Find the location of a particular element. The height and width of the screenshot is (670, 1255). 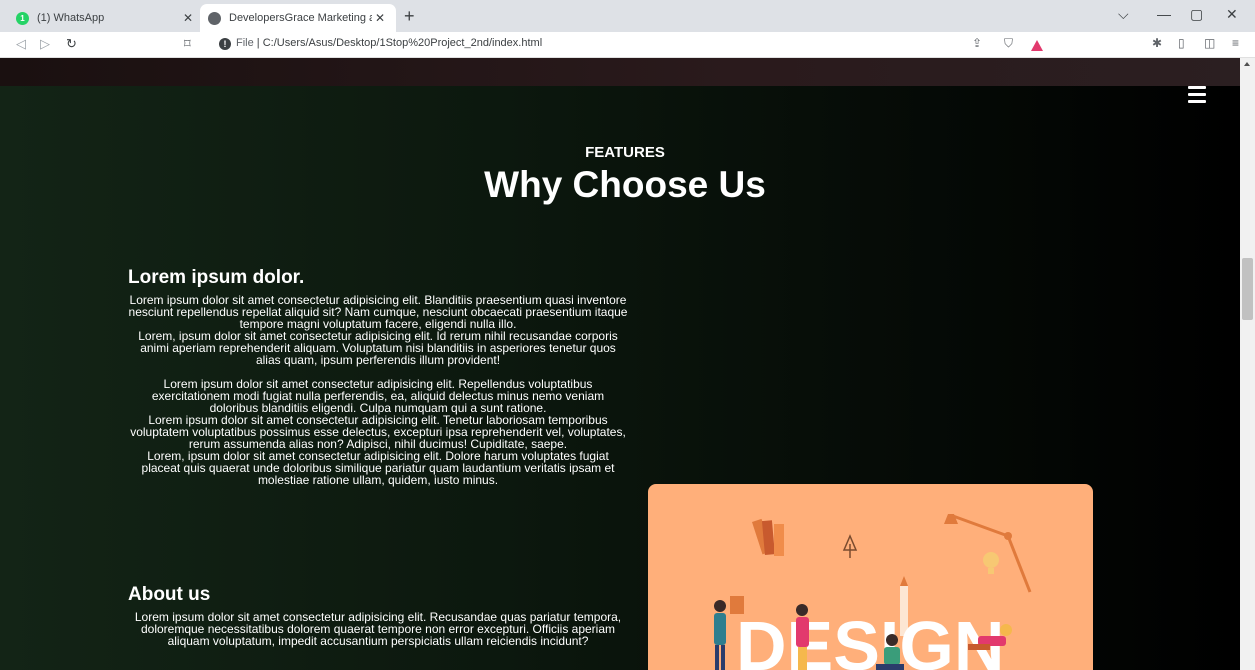

menu-icon: ≡ is located at coordinates (1235, 43).